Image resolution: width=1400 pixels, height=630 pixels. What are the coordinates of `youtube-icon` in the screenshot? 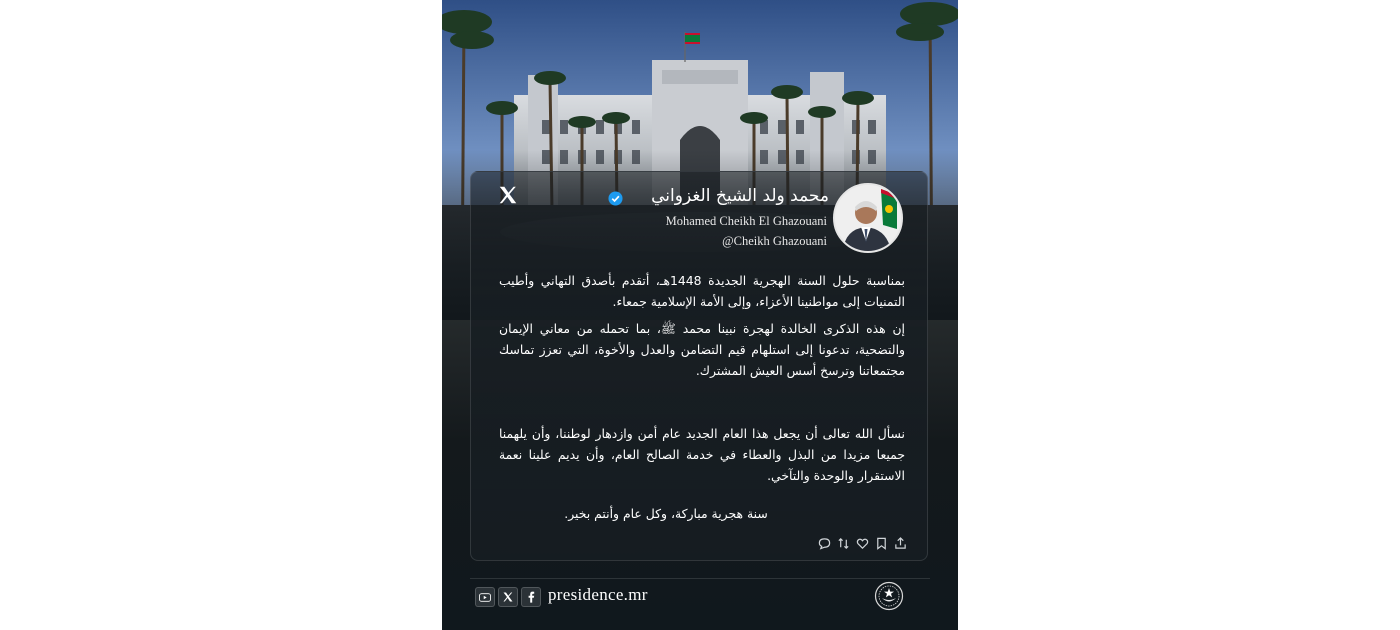 It's located at (485, 597).